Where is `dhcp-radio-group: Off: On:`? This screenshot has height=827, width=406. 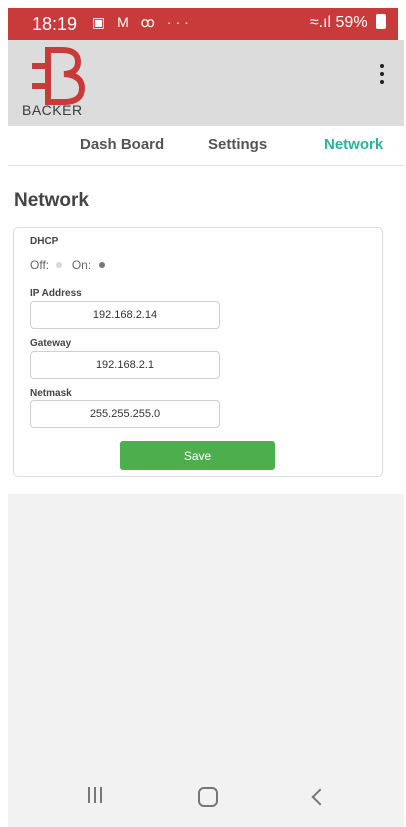
dhcp-radio-group: Off: On: is located at coordinates (70, 265).